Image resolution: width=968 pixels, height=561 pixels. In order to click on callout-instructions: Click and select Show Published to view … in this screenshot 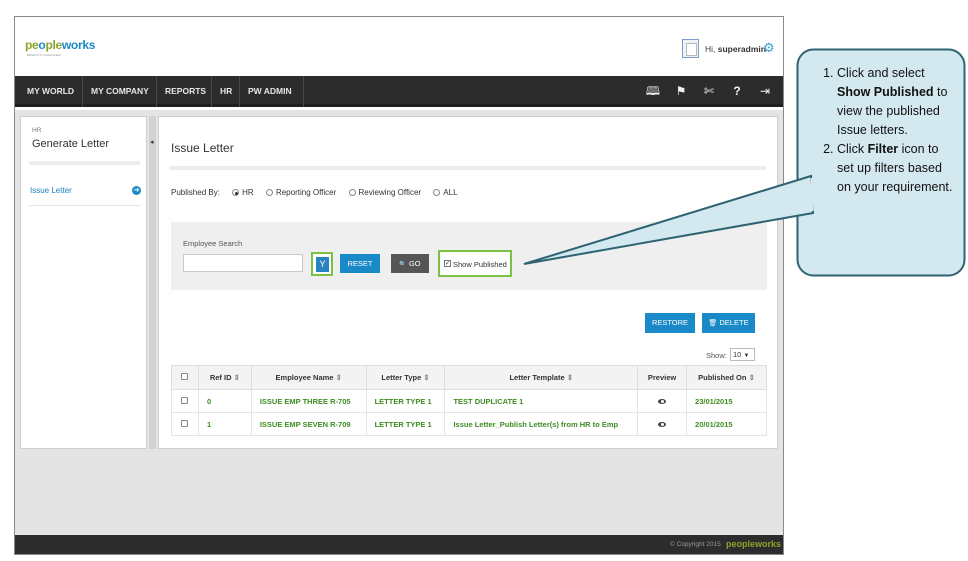, I will do `click(886, 130)`.